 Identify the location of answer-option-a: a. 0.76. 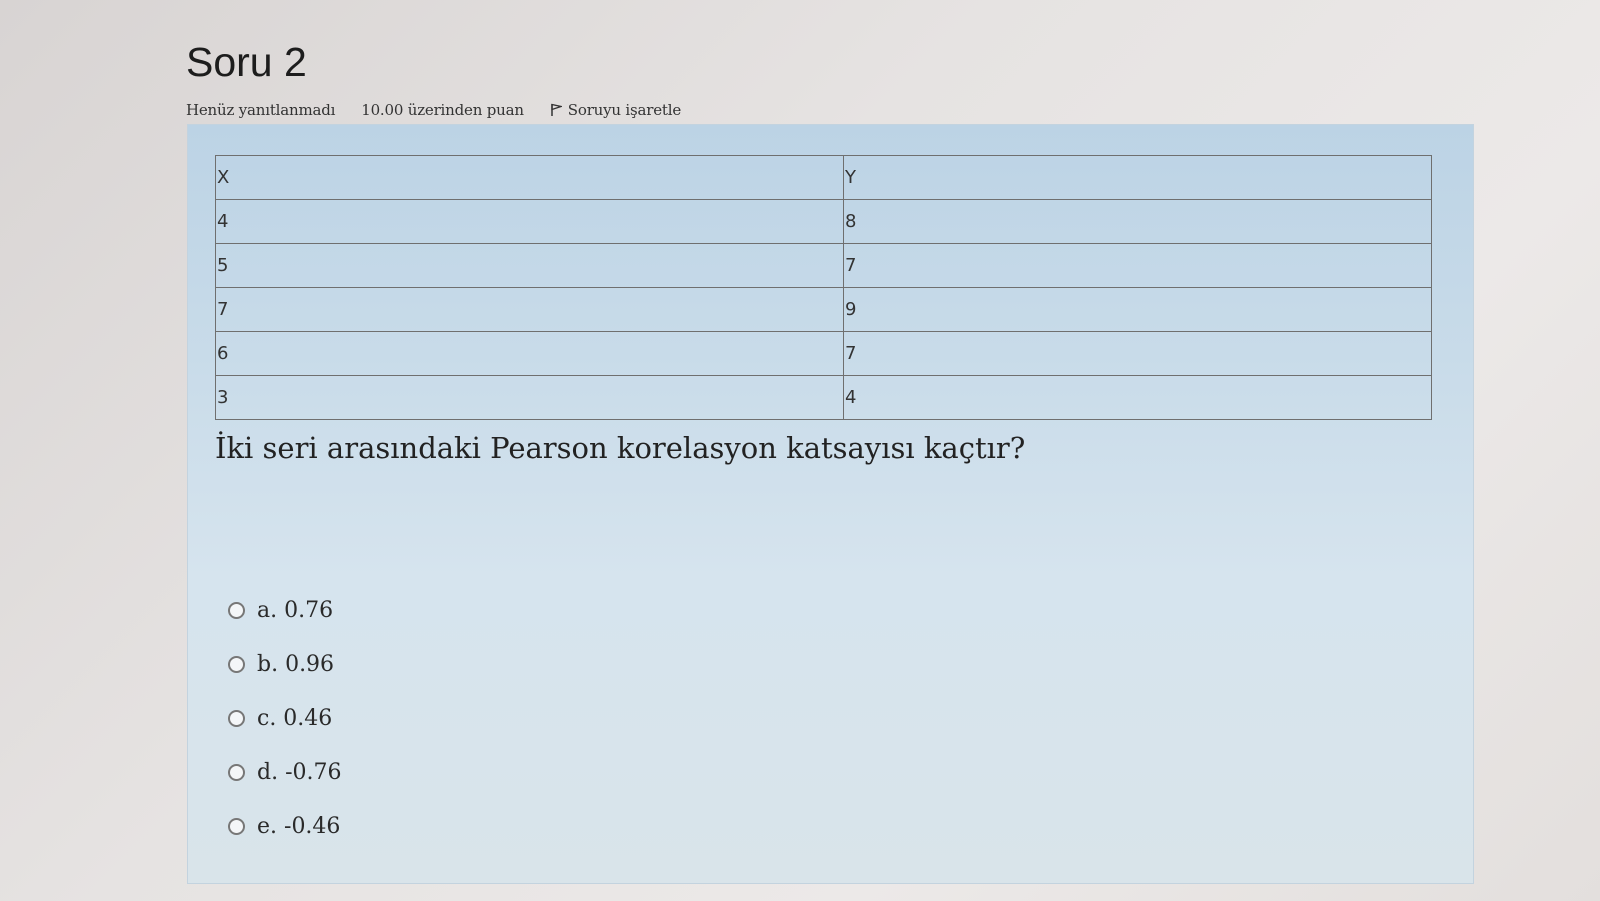
(285, 610).